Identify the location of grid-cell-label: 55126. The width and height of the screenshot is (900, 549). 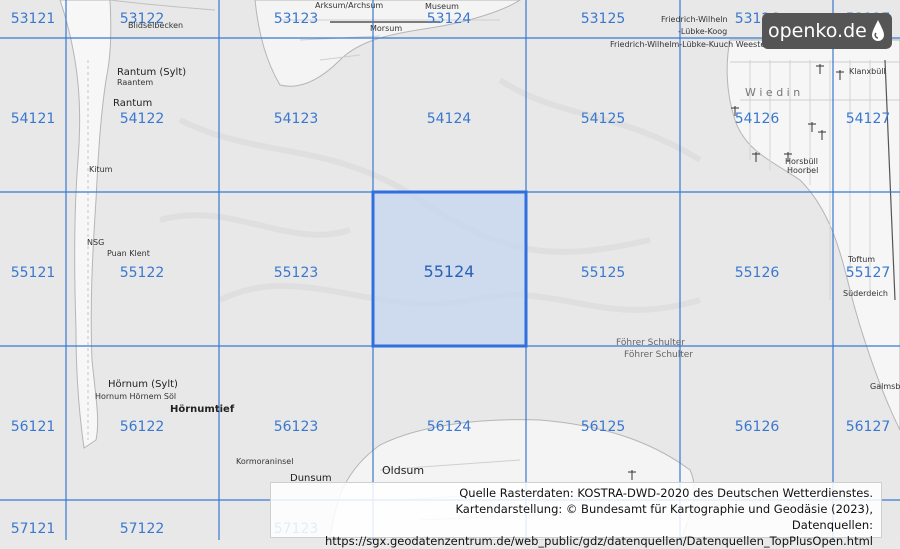
(757, 273).